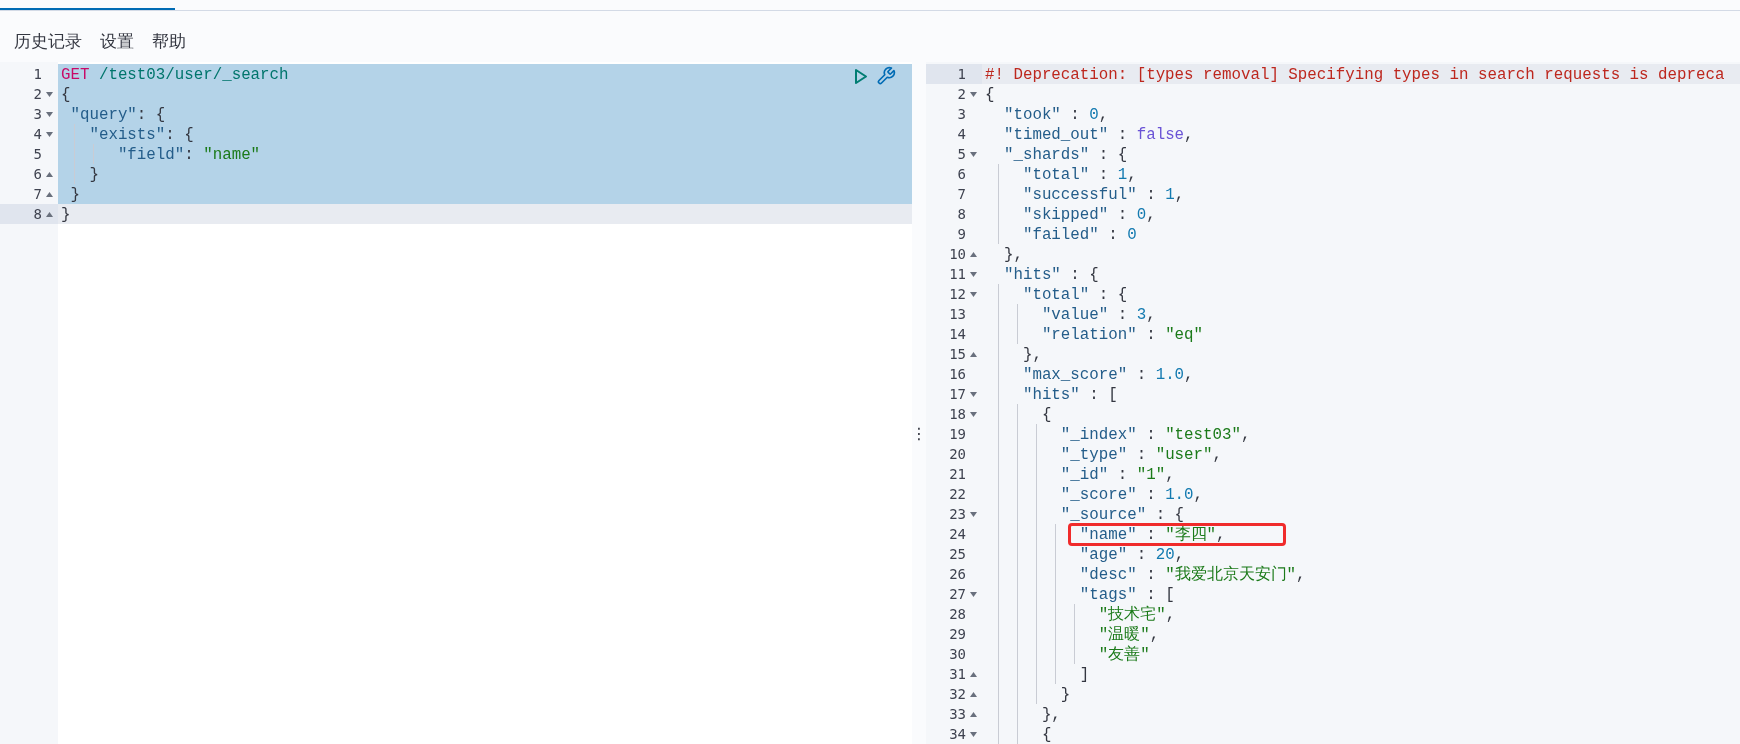  I want to click on menu-item: 设置, so click(117, 41).